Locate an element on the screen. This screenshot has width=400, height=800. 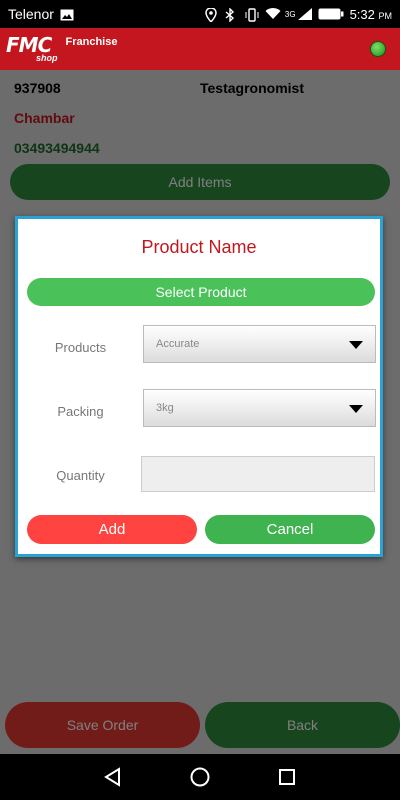
wifi-icon is located at coordinates (273, 14).